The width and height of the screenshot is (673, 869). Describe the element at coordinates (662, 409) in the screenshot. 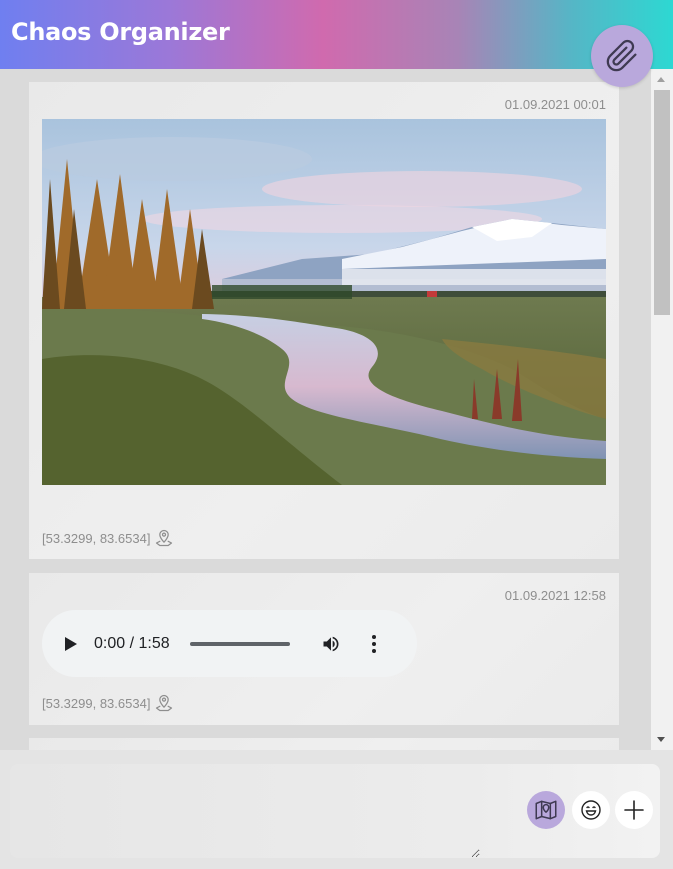

I see `feed-scrollbar` at that location.